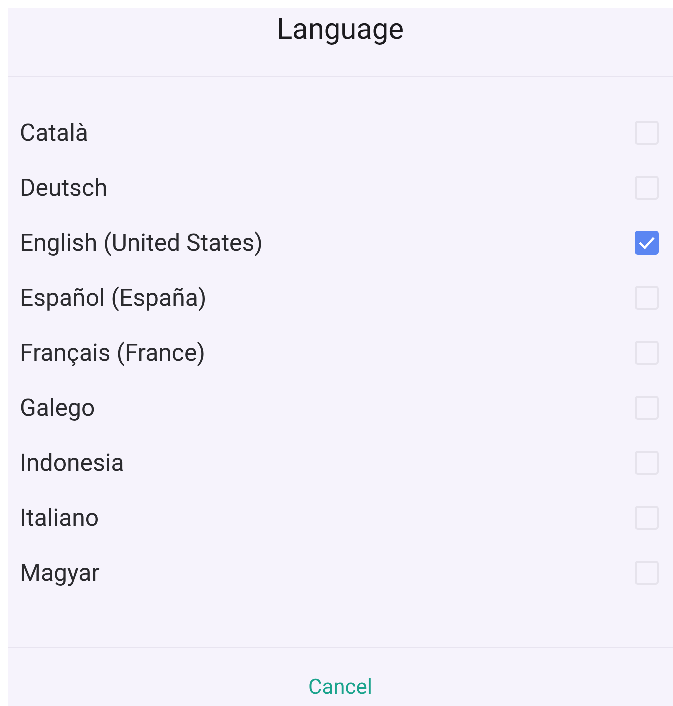  Describe the element at coordinates (340, 297) in the screenshot. I see `language-option: Español (España)` at that location.